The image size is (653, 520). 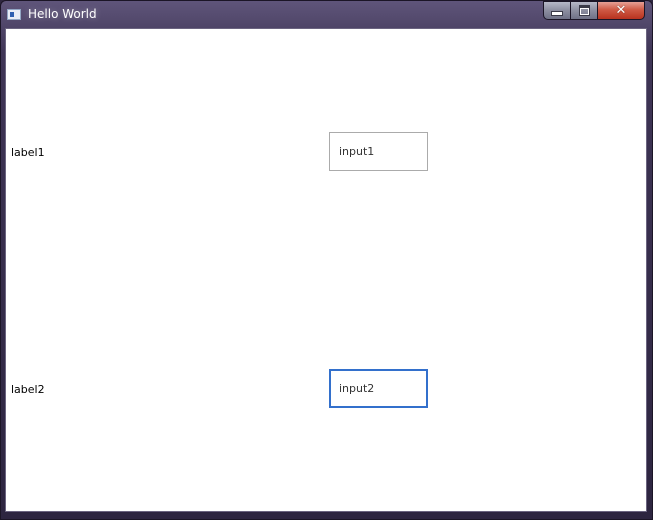 What do you see at coordinates (378, 388) in the screenshot?
I see `input2-field` at bounding box center [378, 388].